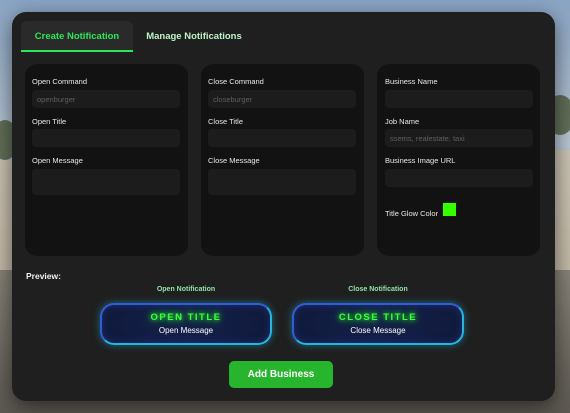  Describe the element at coordinates (412, 213) in the screenshot. I see `title-glow-color-label: Title Glow Color` at that location.